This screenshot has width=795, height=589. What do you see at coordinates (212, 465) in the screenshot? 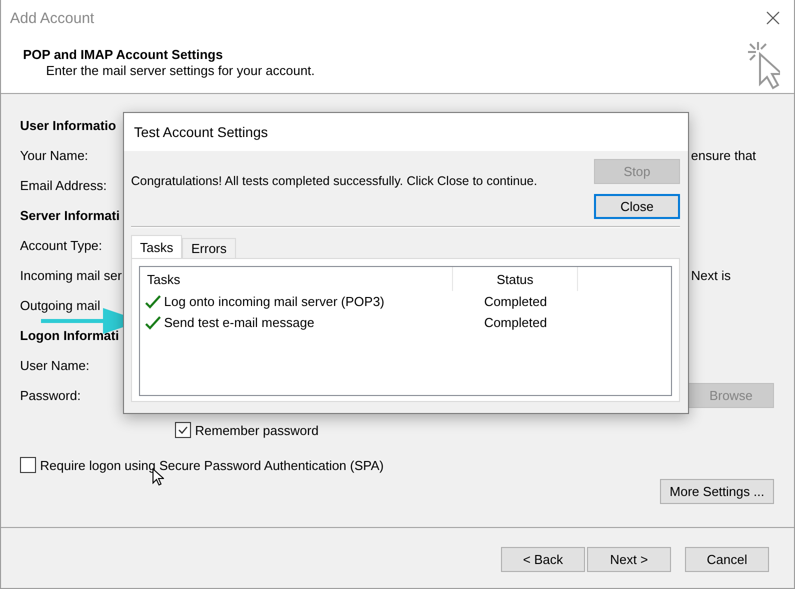
I see `checkbox-label: Require logon using Secure Password Authentication (SPA)` at bounding box center [212, 465].